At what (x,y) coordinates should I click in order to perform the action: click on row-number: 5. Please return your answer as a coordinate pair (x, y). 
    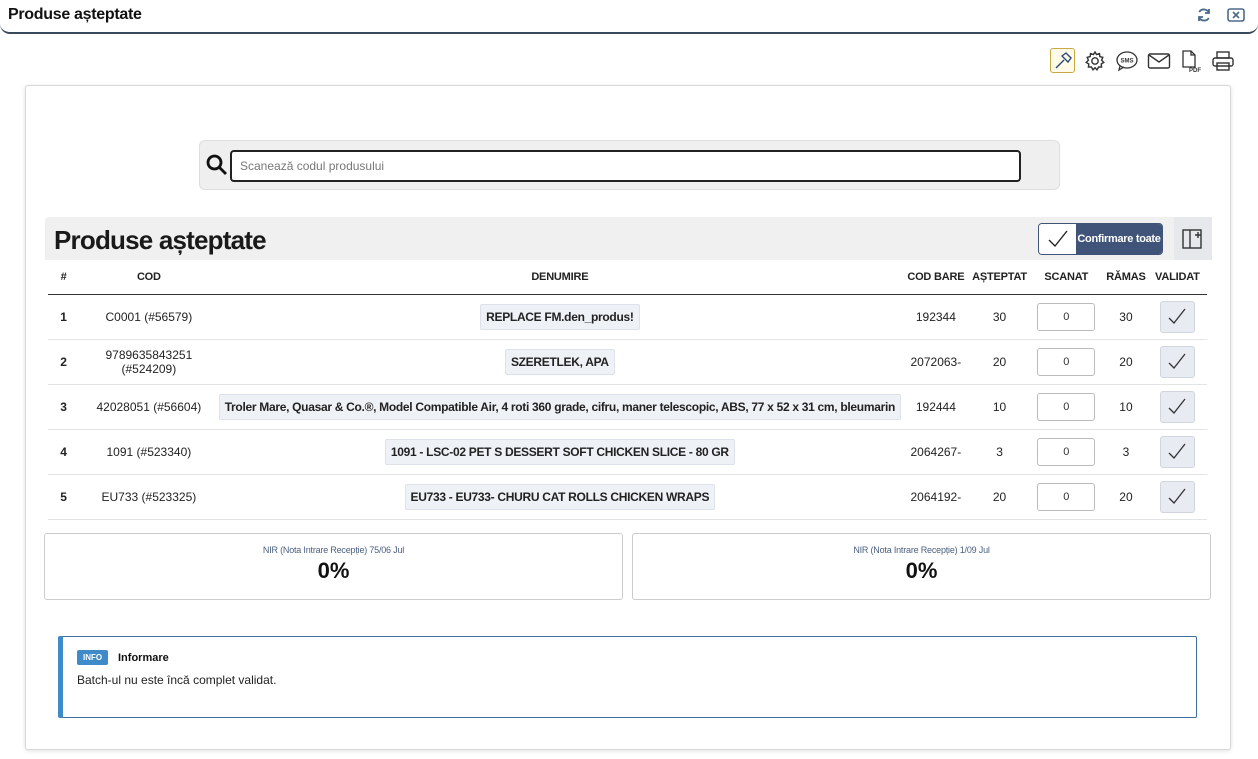
    Looking at the image, I should click on (64, 497).